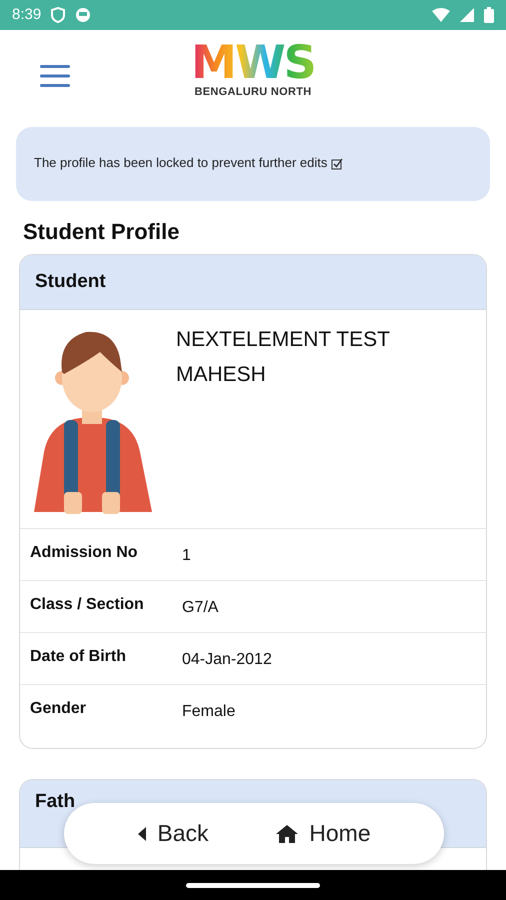  Describe the element at coordinates (441, 15) in the screenshot. I see `wifi-icon` at that location.